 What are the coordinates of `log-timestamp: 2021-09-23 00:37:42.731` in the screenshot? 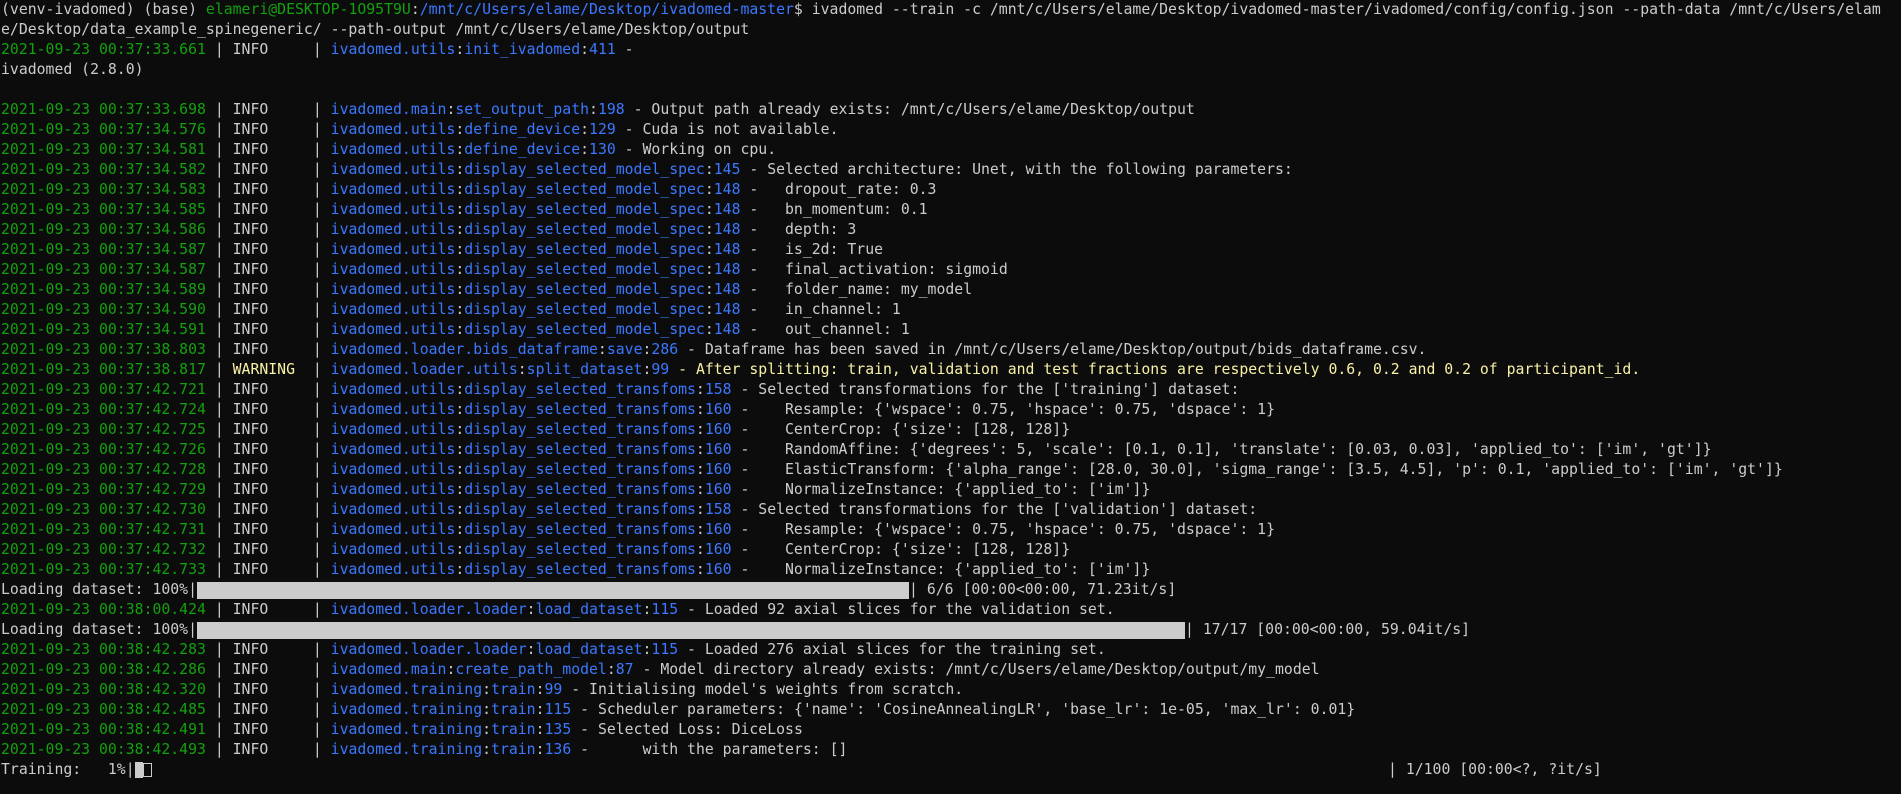 It's located at (103, 529).